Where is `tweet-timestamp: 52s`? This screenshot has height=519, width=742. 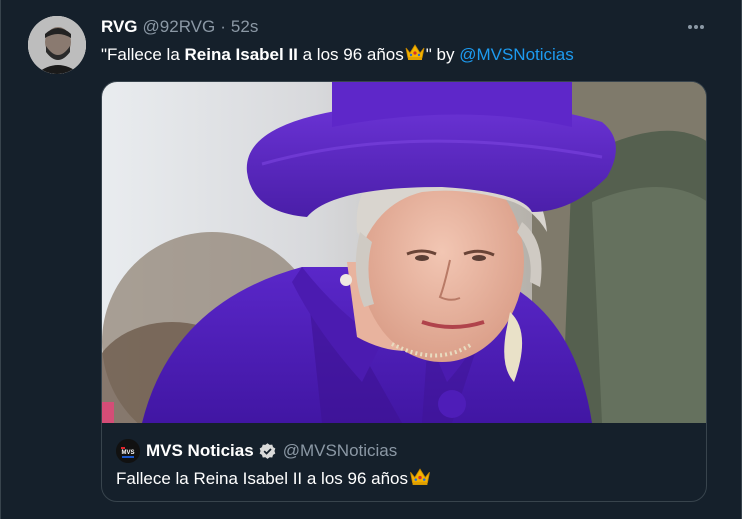 tweet-timestamp: 52s is located at coordinates (244, 27).